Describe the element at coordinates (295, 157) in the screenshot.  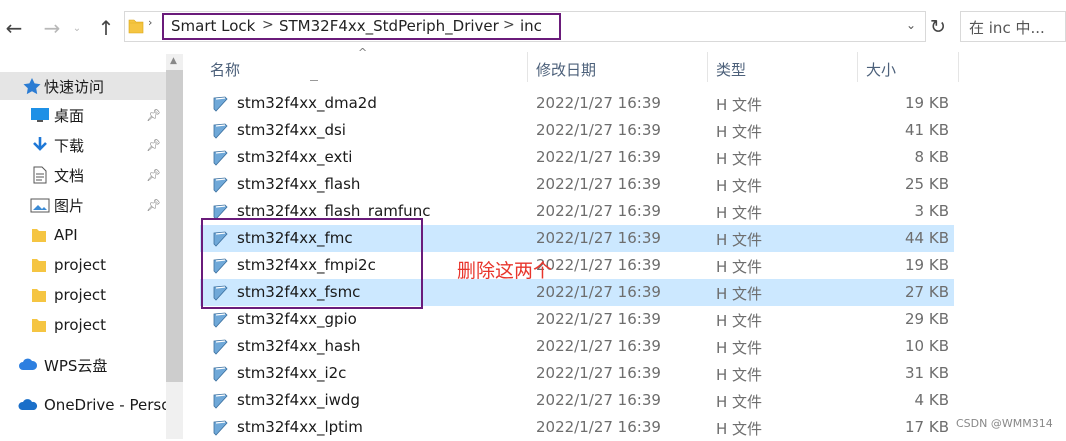
I see `file-name: stm32f4xx_exti` at that location.